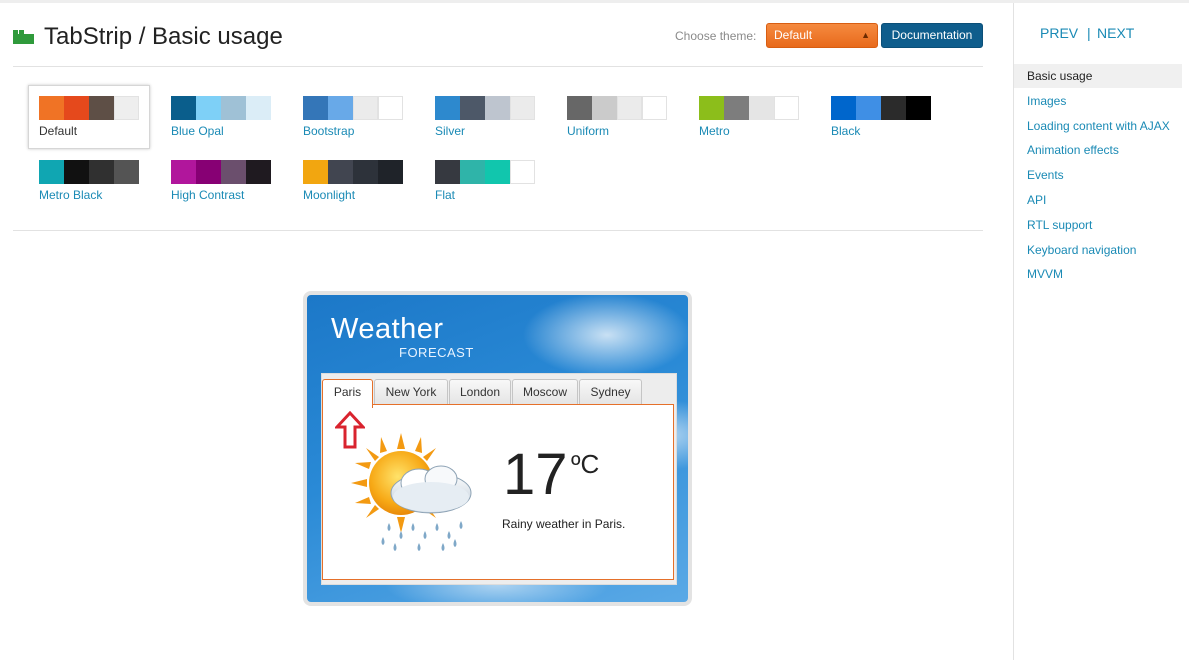  I want to click on sidebar-item-images: Images, so click(1098, 101).